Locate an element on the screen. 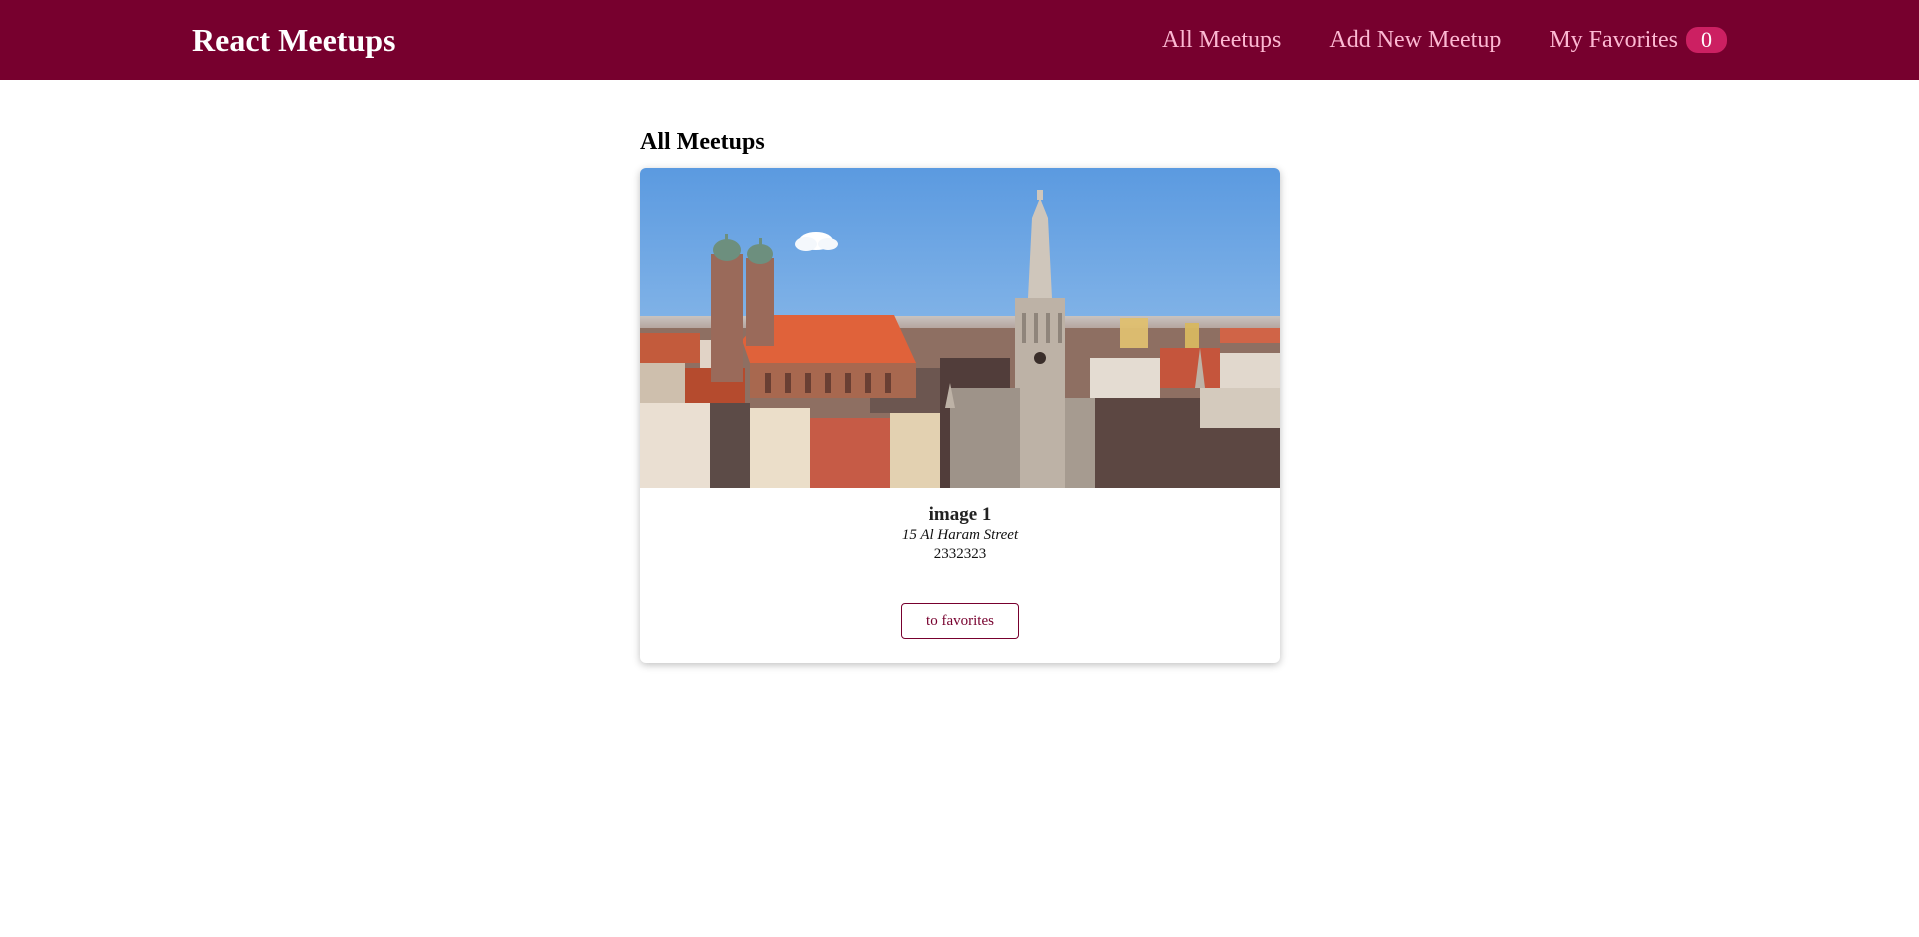  to-favorites-button: to favorites is located at coordinates (960, 621).